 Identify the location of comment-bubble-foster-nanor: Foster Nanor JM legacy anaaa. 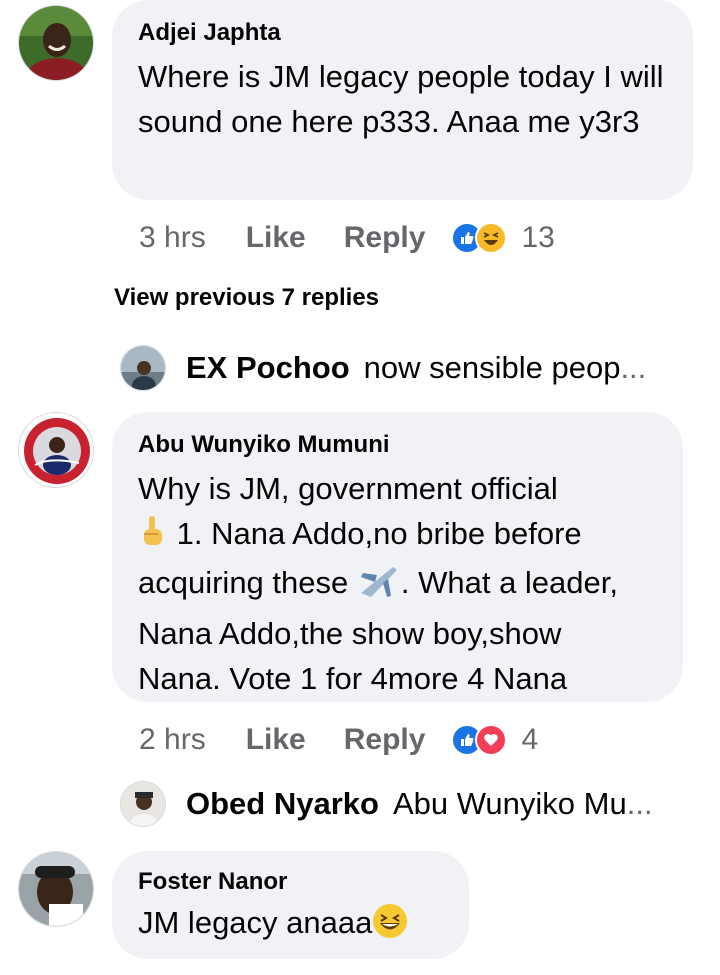
(290, 905).